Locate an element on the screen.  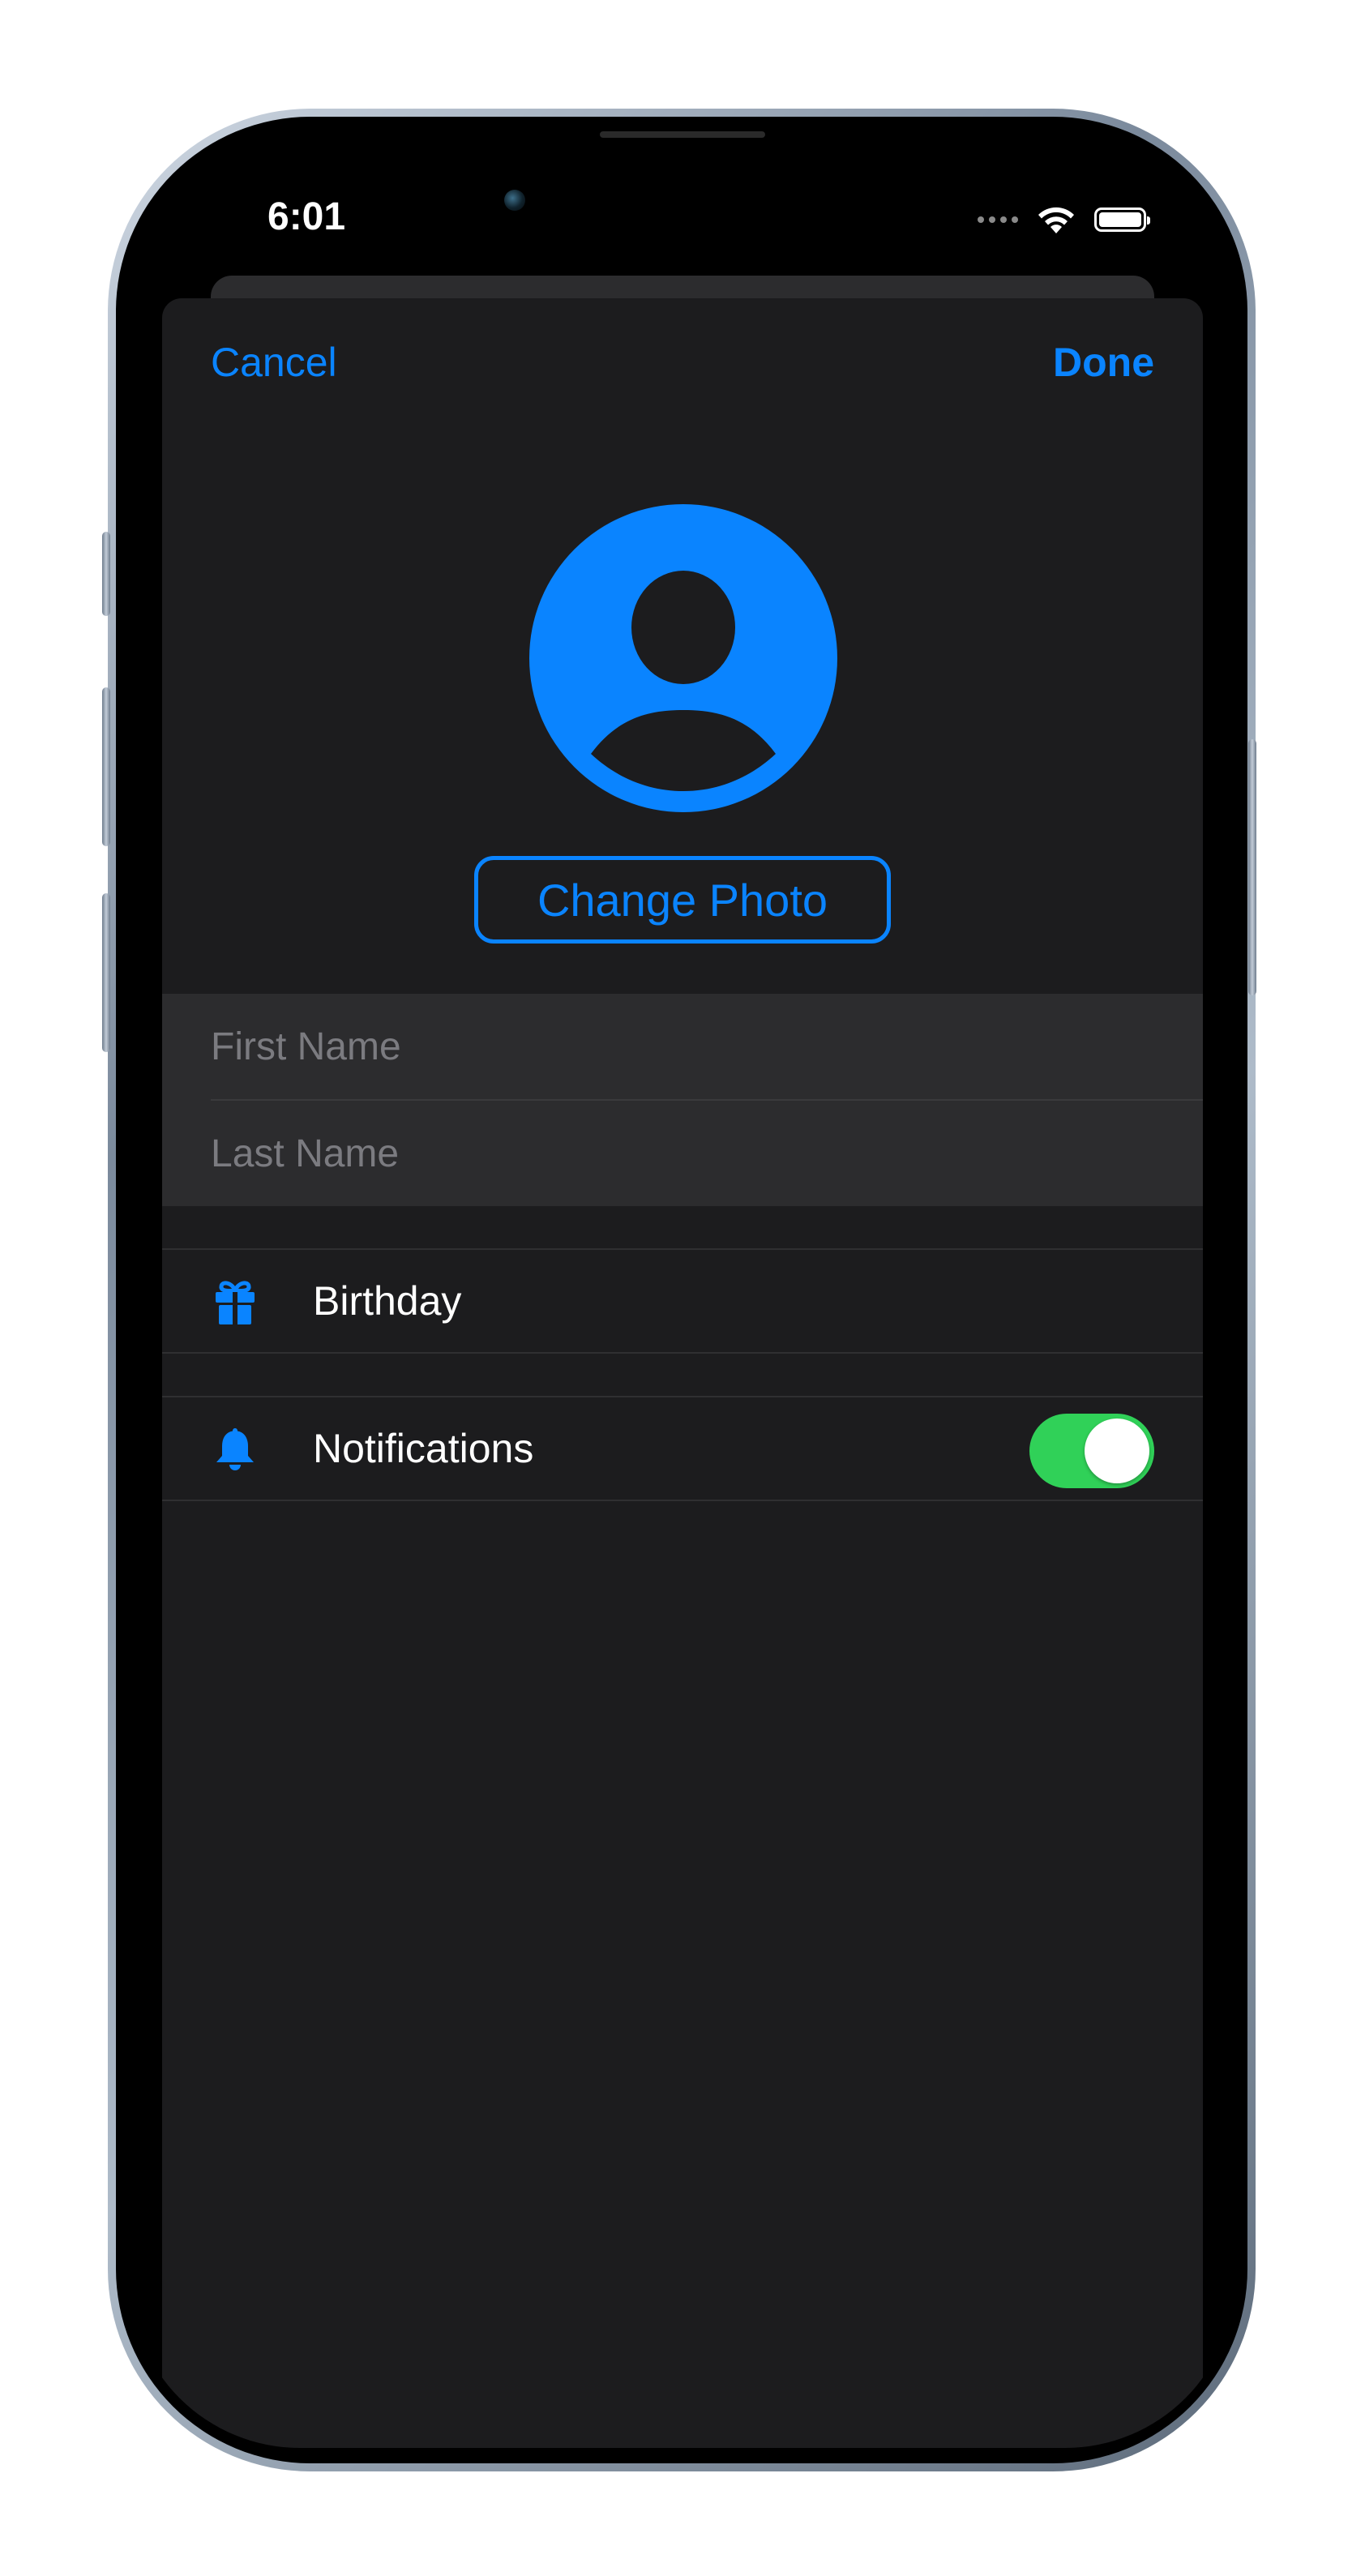
last-name-placeholder: Last Name is located at coordinates (305, 1153).